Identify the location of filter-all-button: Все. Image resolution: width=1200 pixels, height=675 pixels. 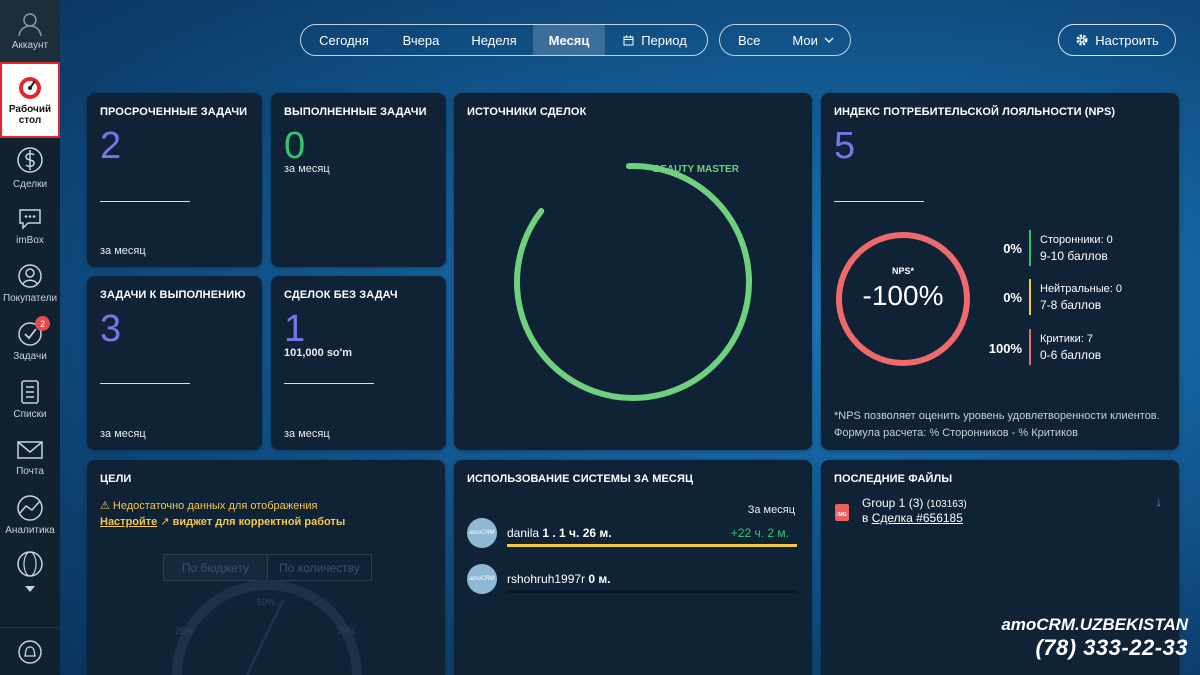
(749, 40).